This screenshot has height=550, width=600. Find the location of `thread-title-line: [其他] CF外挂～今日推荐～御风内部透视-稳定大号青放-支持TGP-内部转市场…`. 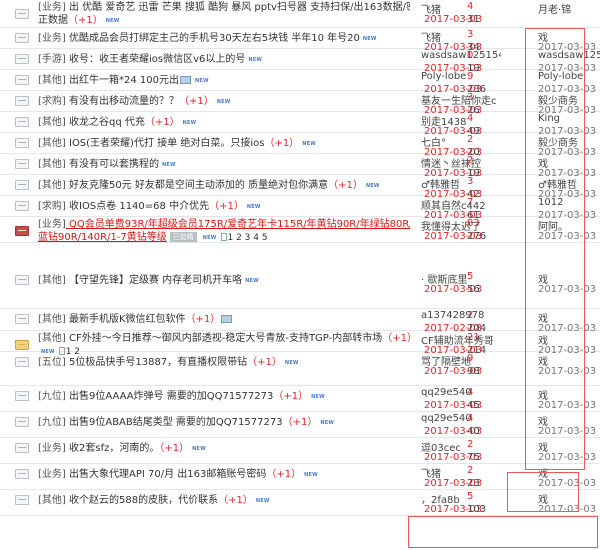

thread-title-line: [其他] CF外挂～今日推荐～御风内部透视-稳定大号青放-支持TGP-内部转市场… is located at coordinates (224, 338).